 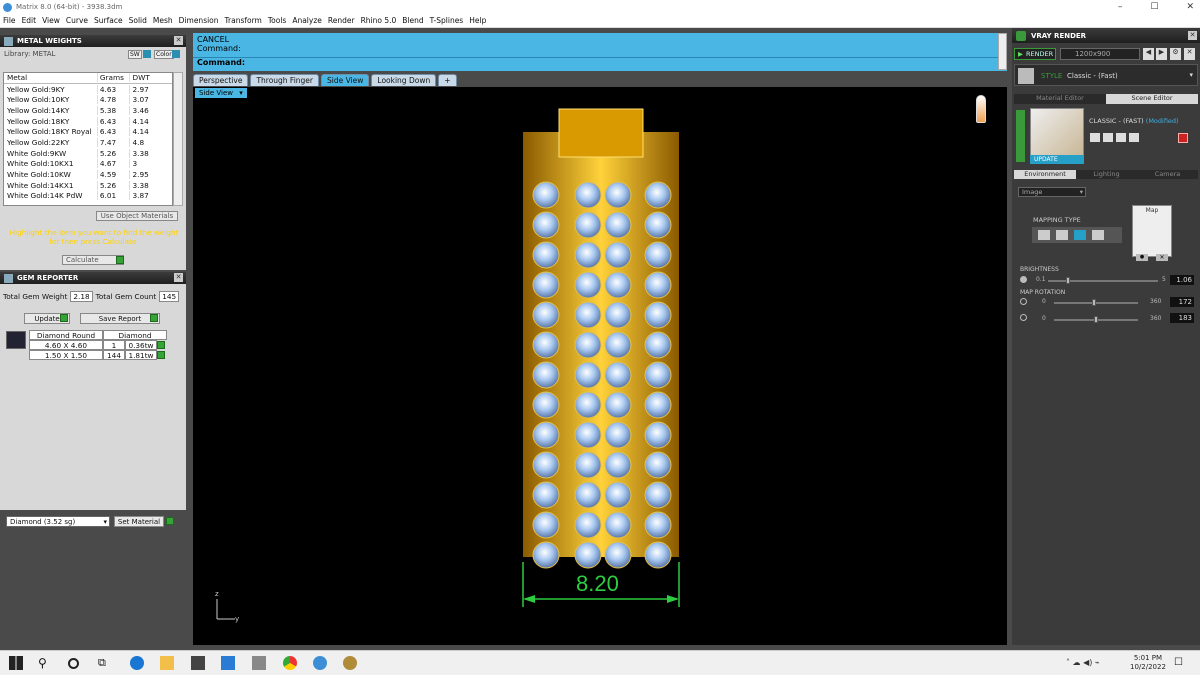 What do you see at coordinates (88, 174) in the screenshot?
I see `table-row: White Gold:10KW 4.59 2.95` at bounding box center [88, 174].